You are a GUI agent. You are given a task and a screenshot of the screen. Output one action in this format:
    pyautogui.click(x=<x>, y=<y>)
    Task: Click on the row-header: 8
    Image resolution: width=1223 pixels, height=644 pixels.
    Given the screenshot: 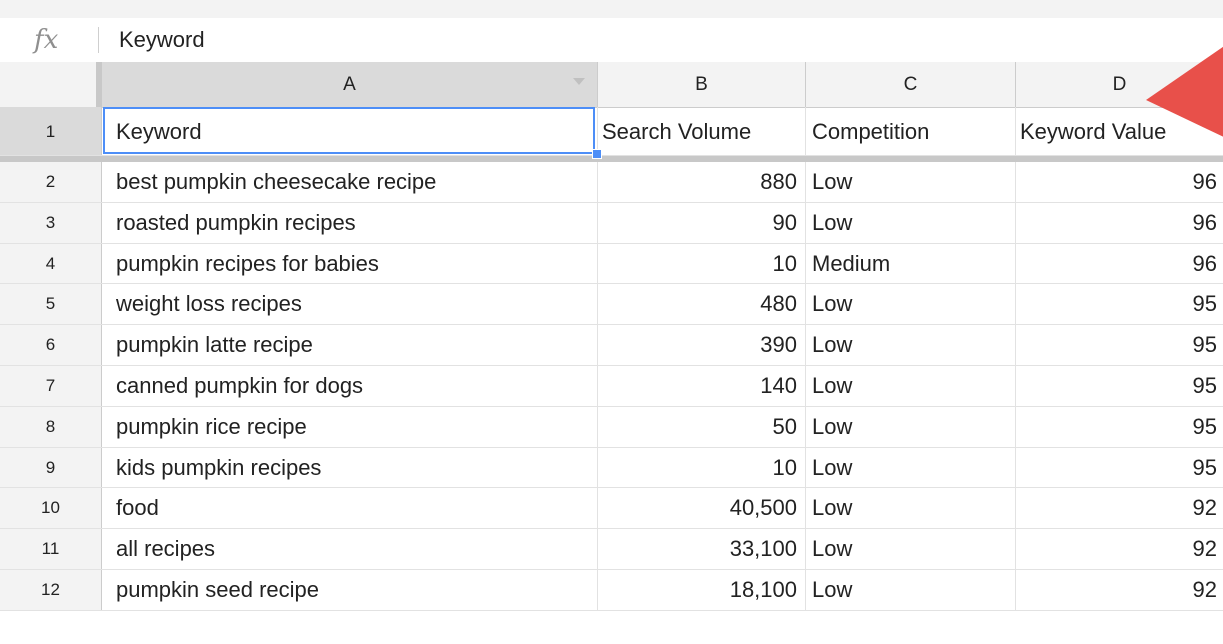 What is the action you would take?
    pyautogui.click(x=51, y=426)
    